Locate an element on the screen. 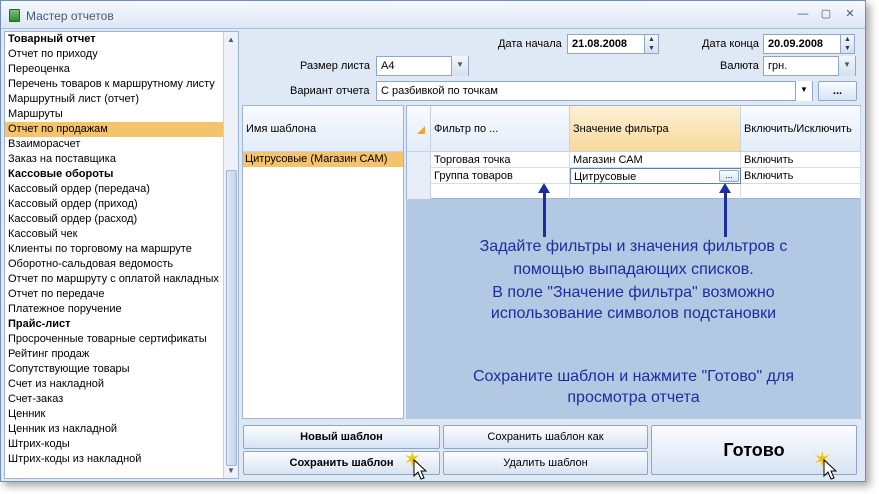  hint-line: Сохраните шаблон и нажмите "Готово" для is located at coordinates (633, 376).